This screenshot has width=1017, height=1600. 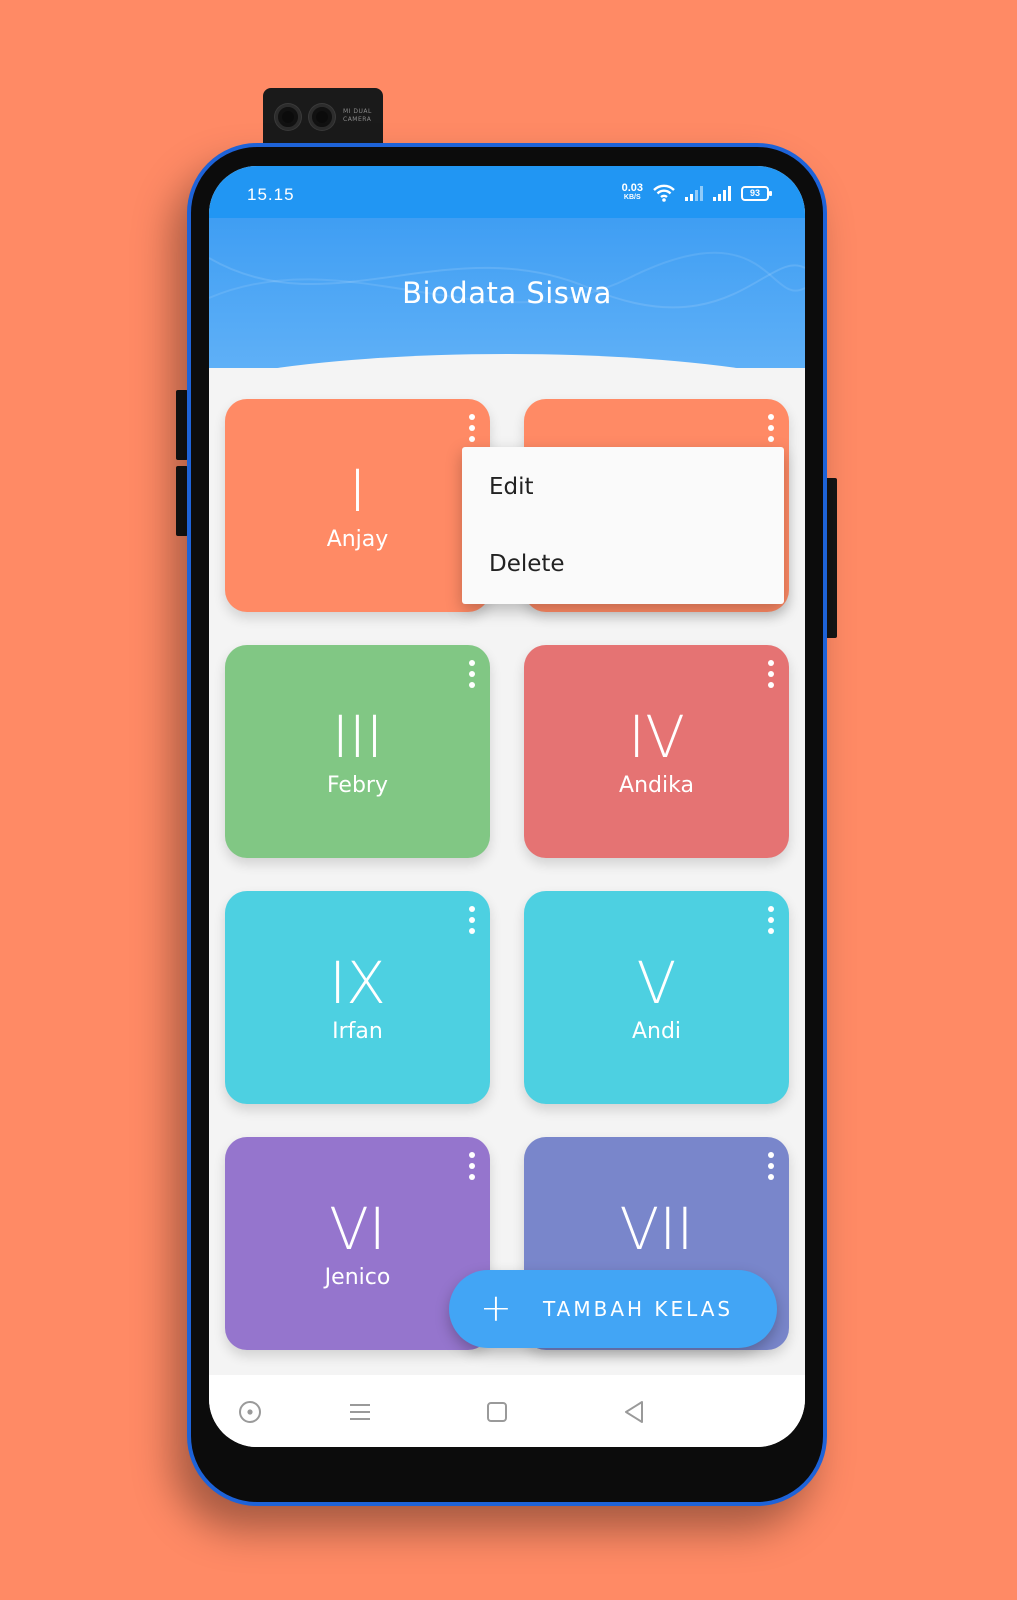 What do you see at coordinates (656, 1229) in the screenshot?
I see `class-numeral: VII` at bounding box center [656, 1229].